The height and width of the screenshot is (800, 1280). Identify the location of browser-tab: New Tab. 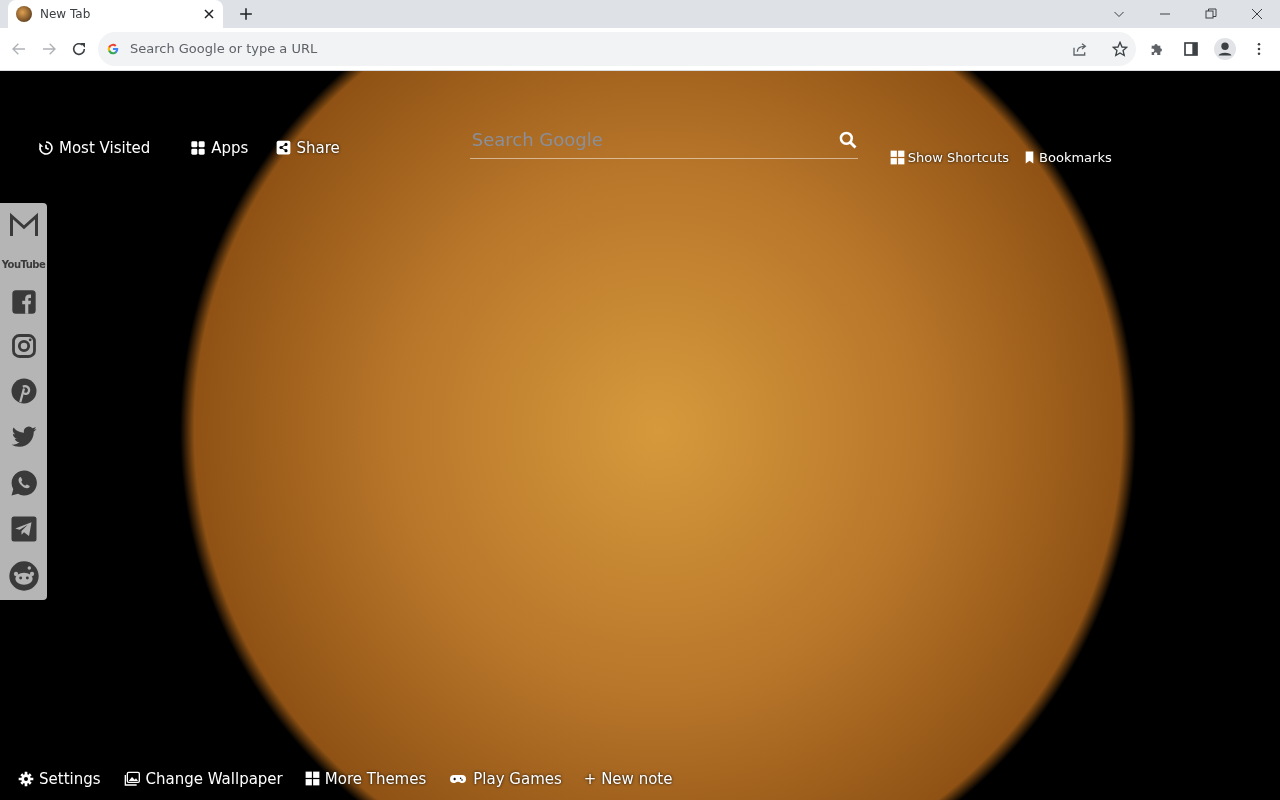
(115, 14).